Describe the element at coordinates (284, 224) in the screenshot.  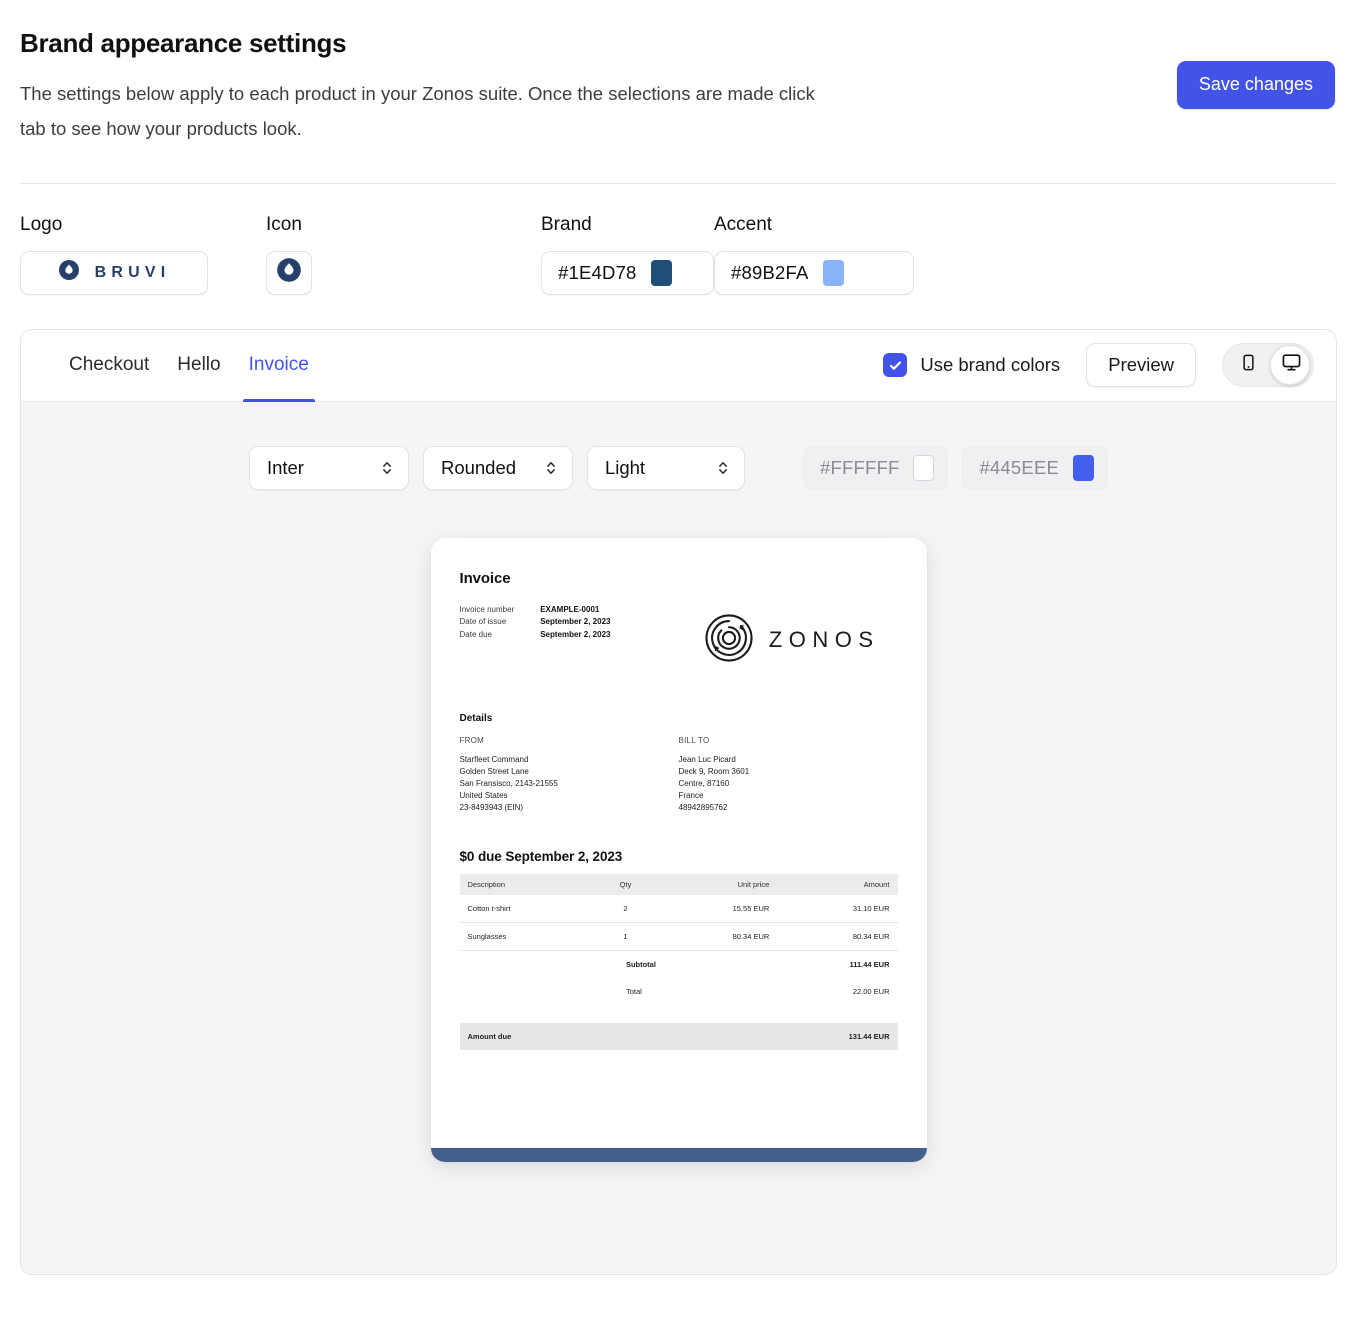
I see `icon-label: Icon` at that location.